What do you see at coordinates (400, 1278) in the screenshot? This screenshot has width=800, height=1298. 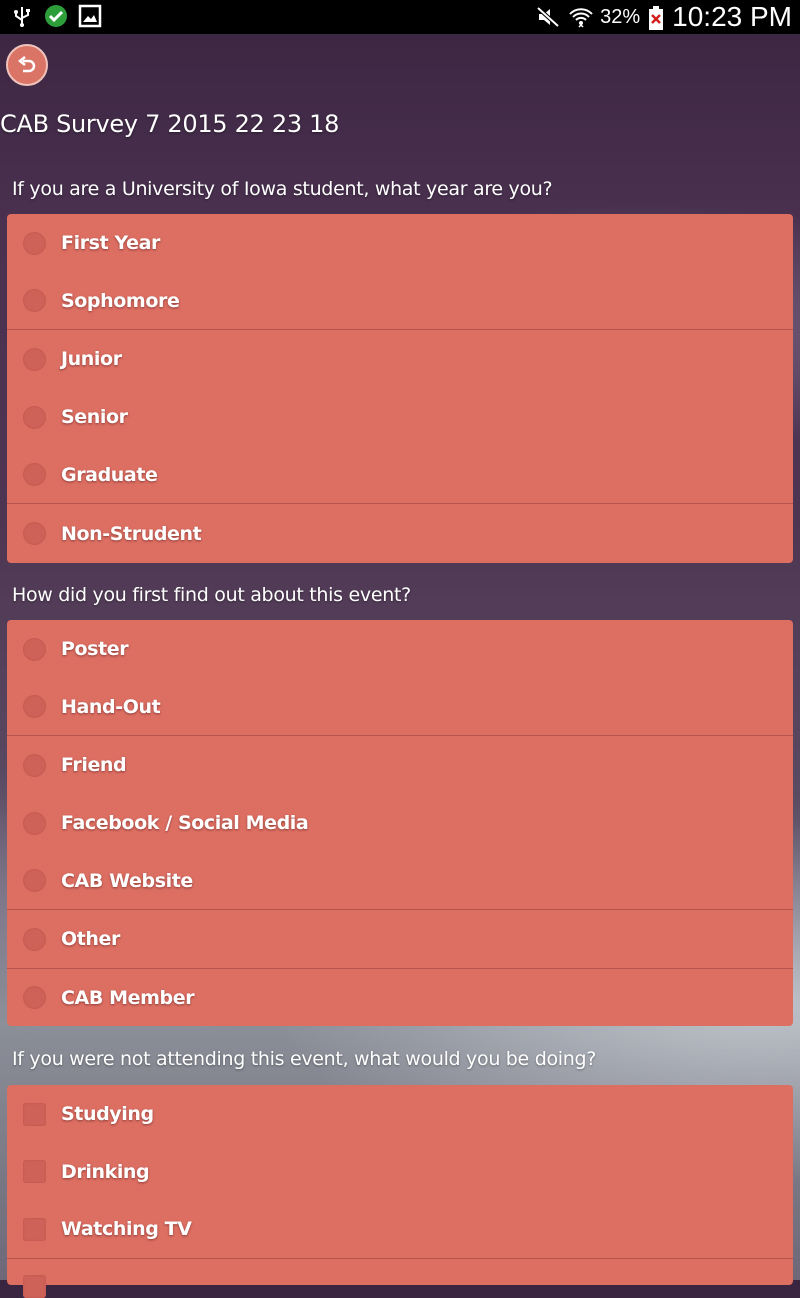 I see `option-partial` at bounding box center [400, 1278].